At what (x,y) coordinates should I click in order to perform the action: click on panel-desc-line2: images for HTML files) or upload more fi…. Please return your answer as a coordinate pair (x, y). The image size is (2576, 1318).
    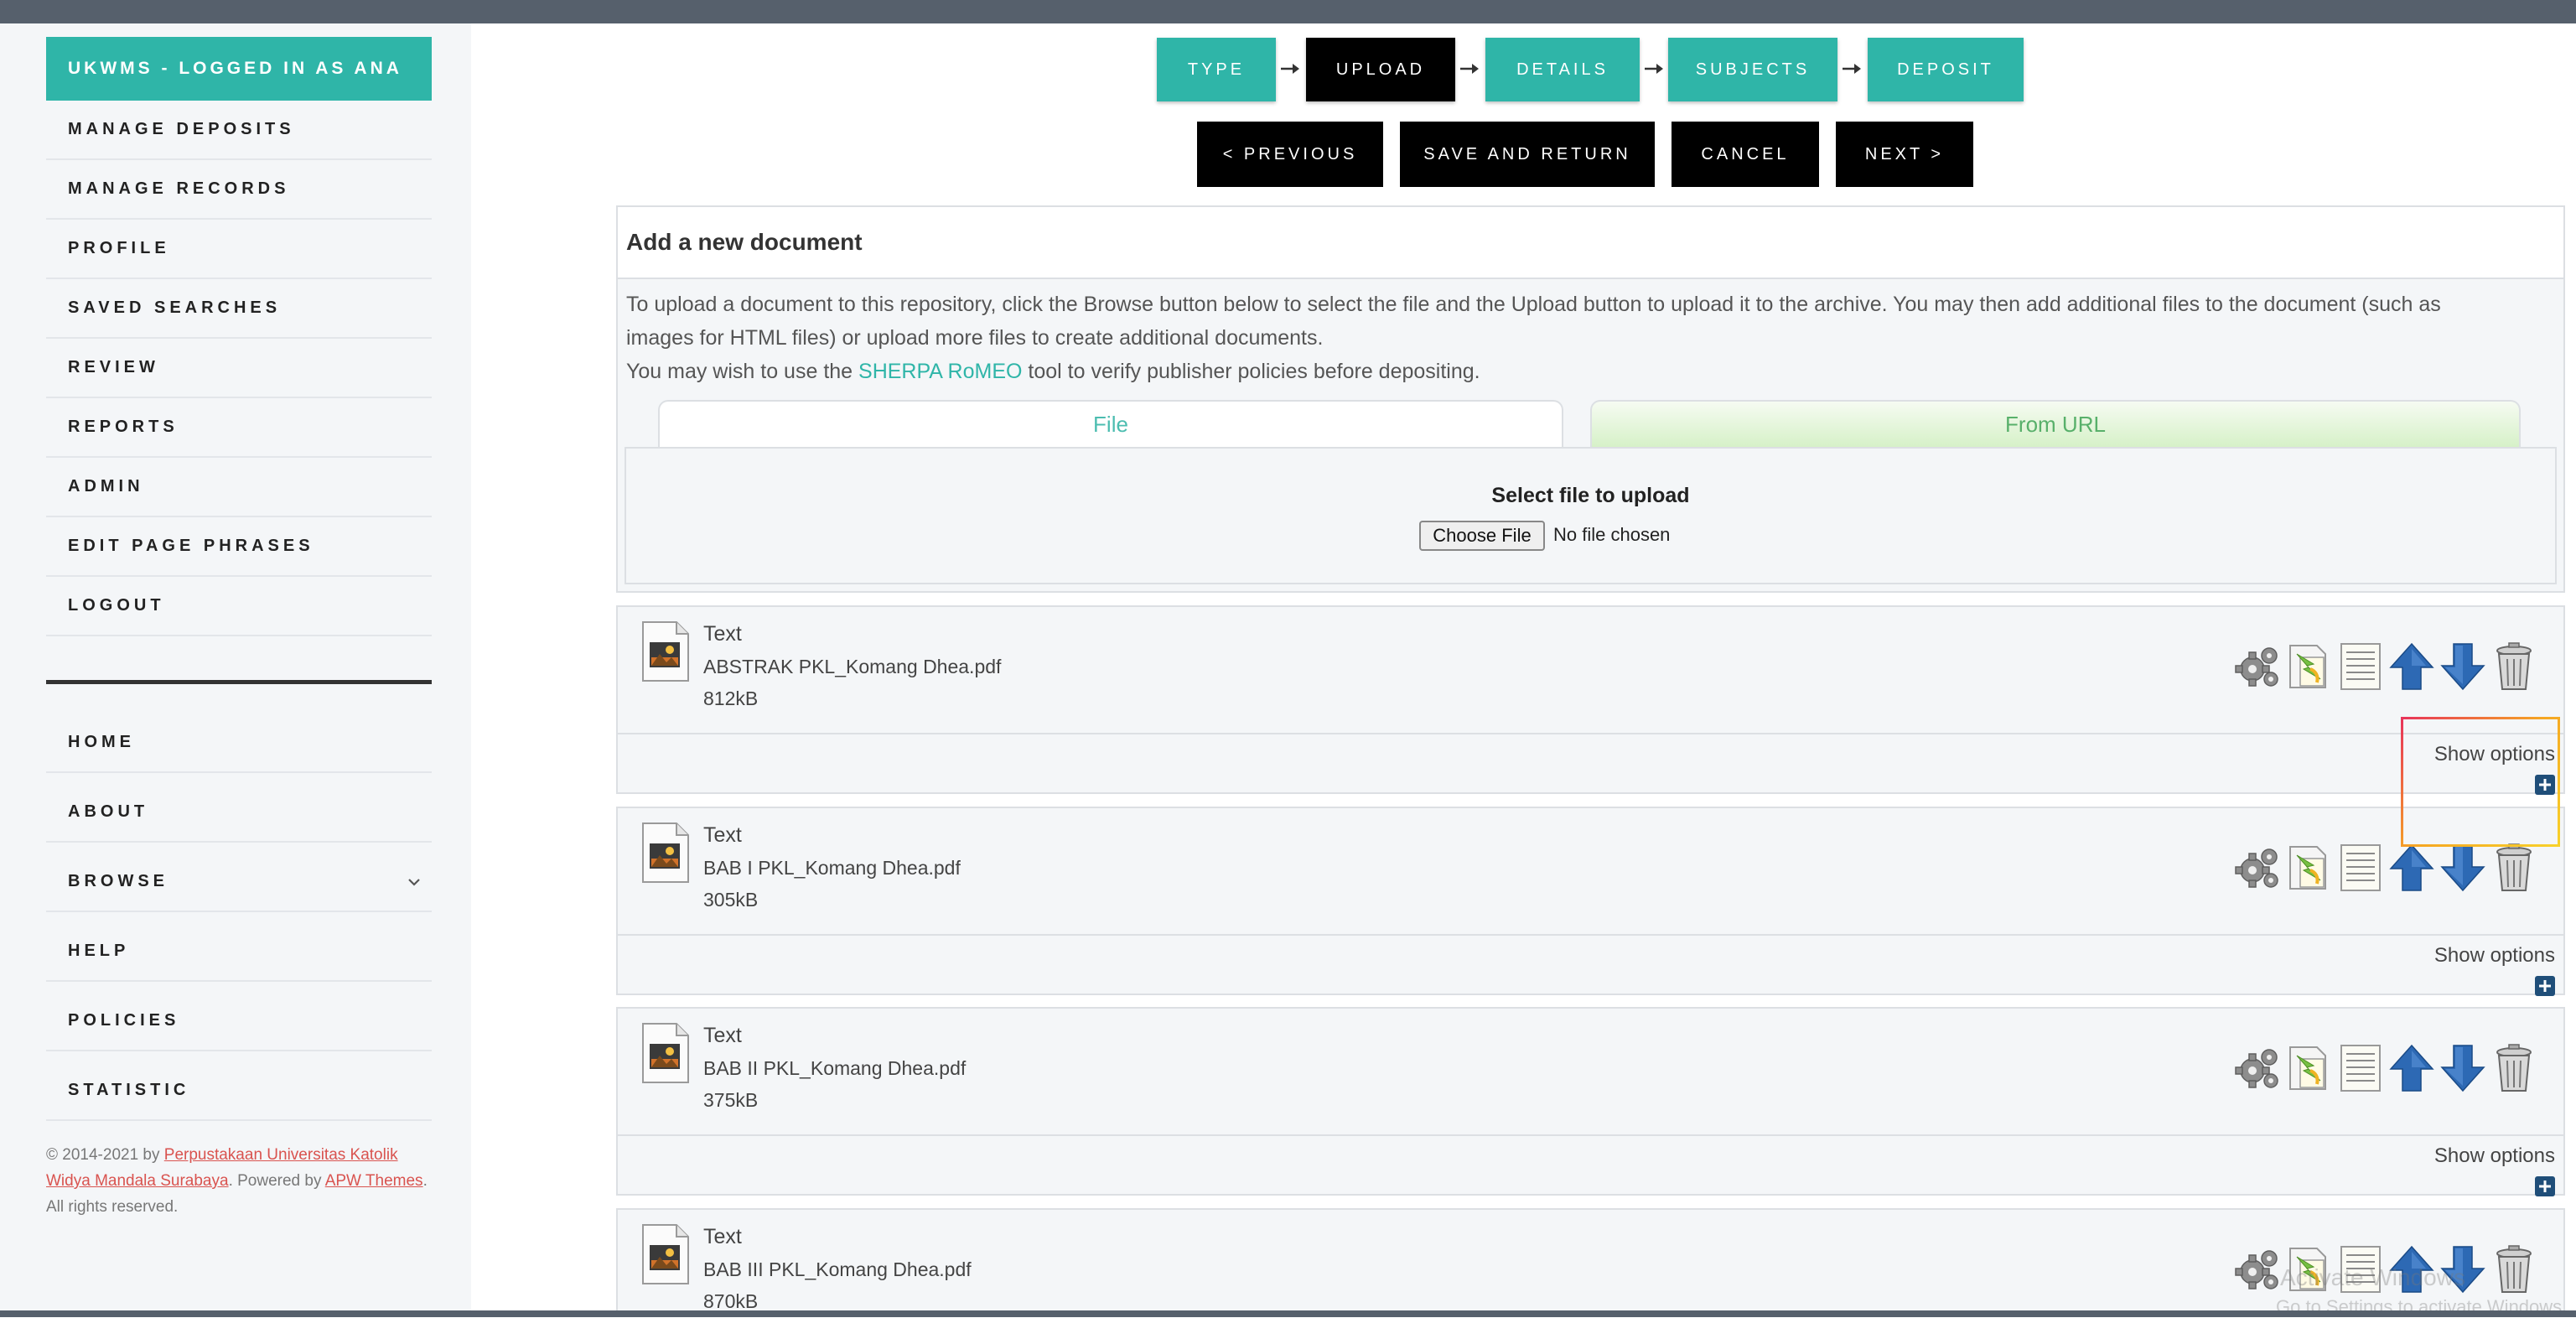
    Looking at the image, I should click on (975, 338).